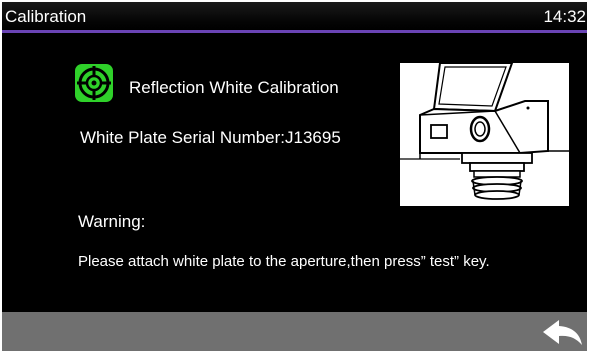  I want to click on warning-label: Warning:, so click(112, 221).